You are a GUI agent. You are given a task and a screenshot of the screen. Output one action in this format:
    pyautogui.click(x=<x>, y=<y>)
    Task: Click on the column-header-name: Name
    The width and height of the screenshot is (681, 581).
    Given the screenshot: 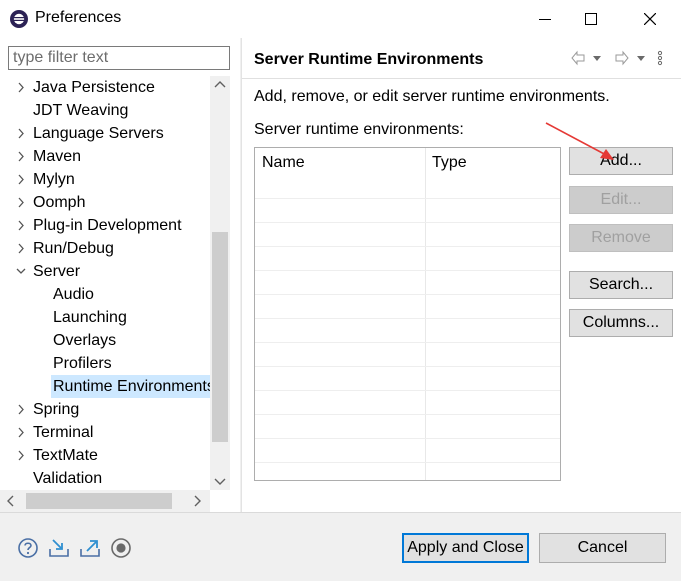 What is the action you would take?
    pyautogui.click(x=340, y=163)
    